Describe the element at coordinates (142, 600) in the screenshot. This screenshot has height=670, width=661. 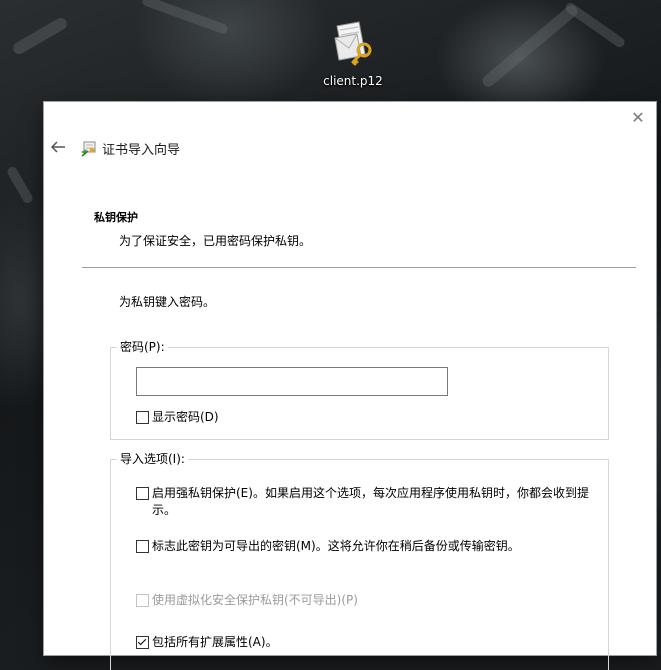
I see `virtualization-security-checkbox` at that location.